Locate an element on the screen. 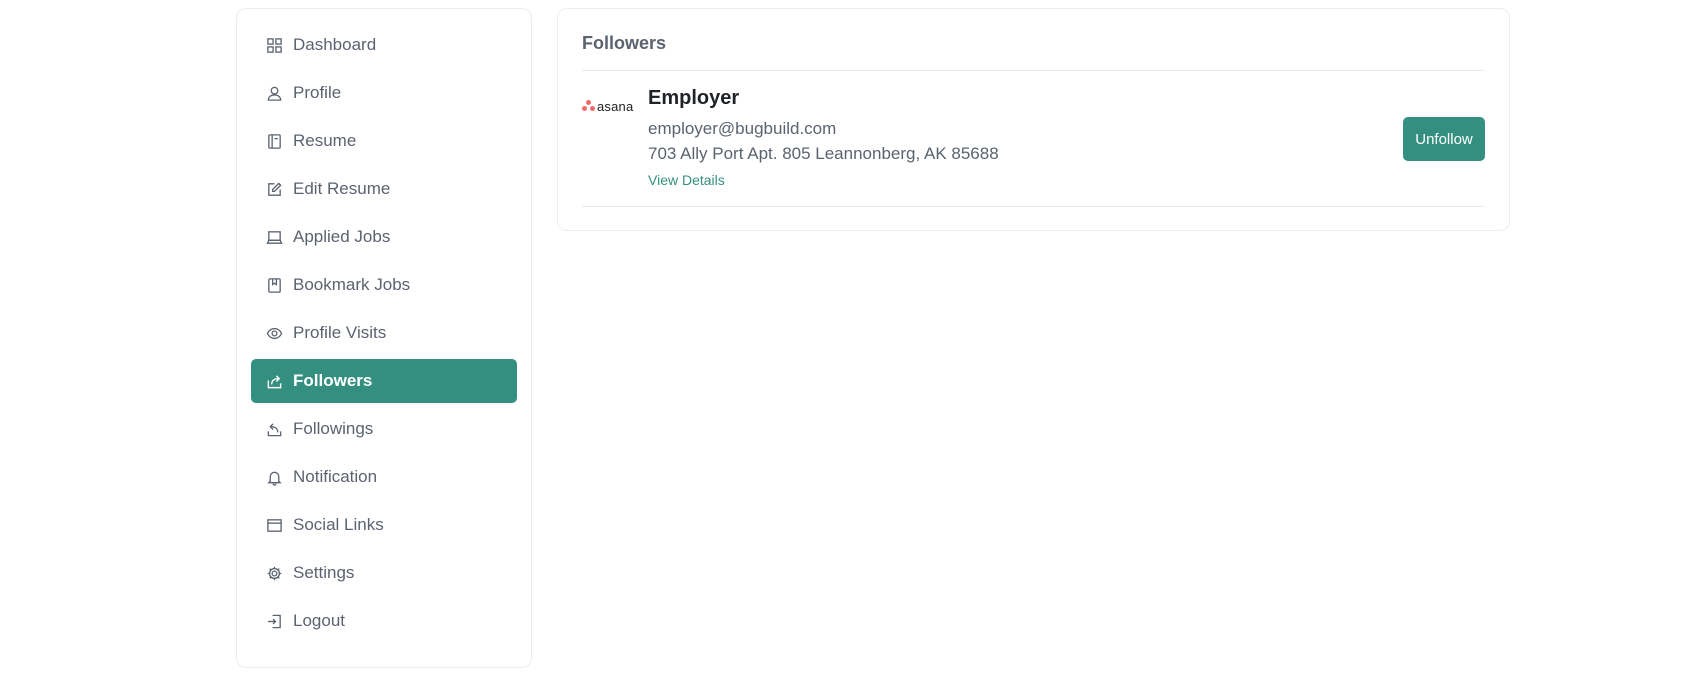 This screenshot has width=1703, height=680. eye-icon is located at coordinates (274, 333).